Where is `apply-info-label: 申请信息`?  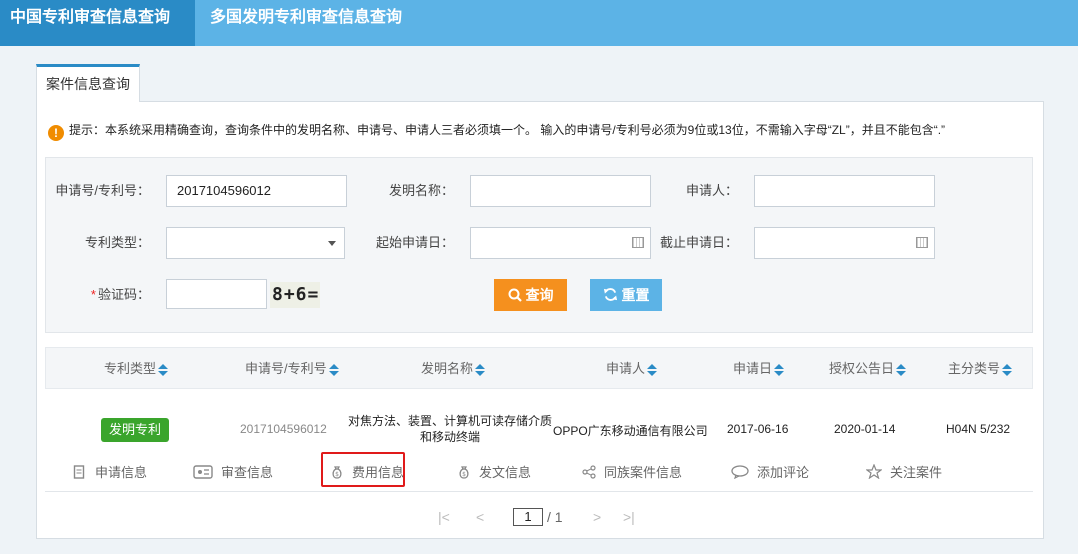 apply-info-label: 申请信息 is located at coordinates (121, 472).